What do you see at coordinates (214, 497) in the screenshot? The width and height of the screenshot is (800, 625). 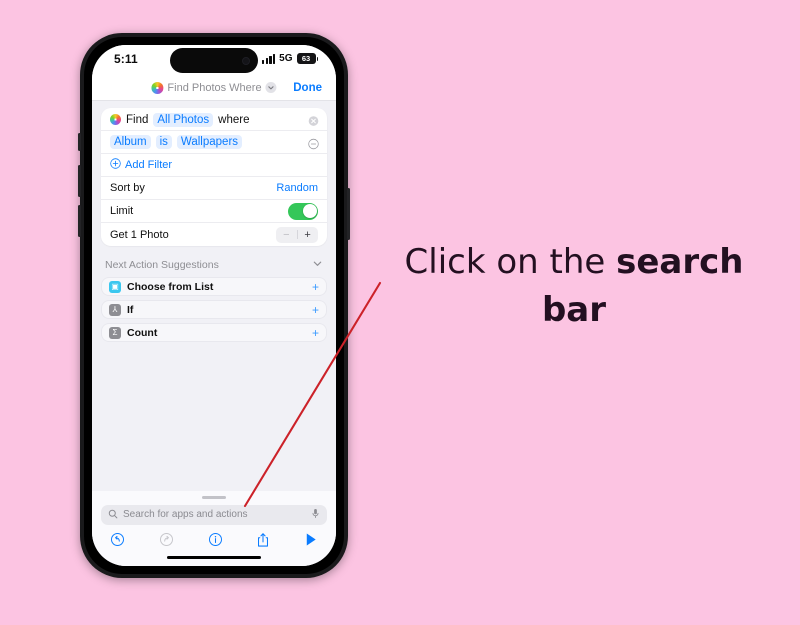 I see `sheet-grabber-handle` at bounding box center [214, 497].